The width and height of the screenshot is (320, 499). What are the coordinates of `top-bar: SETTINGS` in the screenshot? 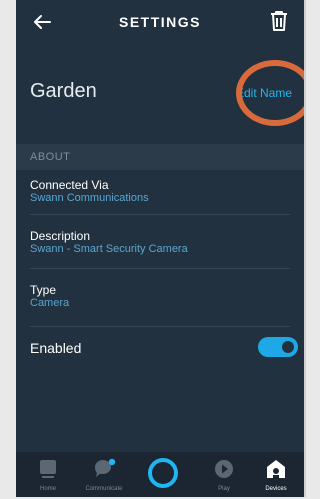 It's located at (160, 22).